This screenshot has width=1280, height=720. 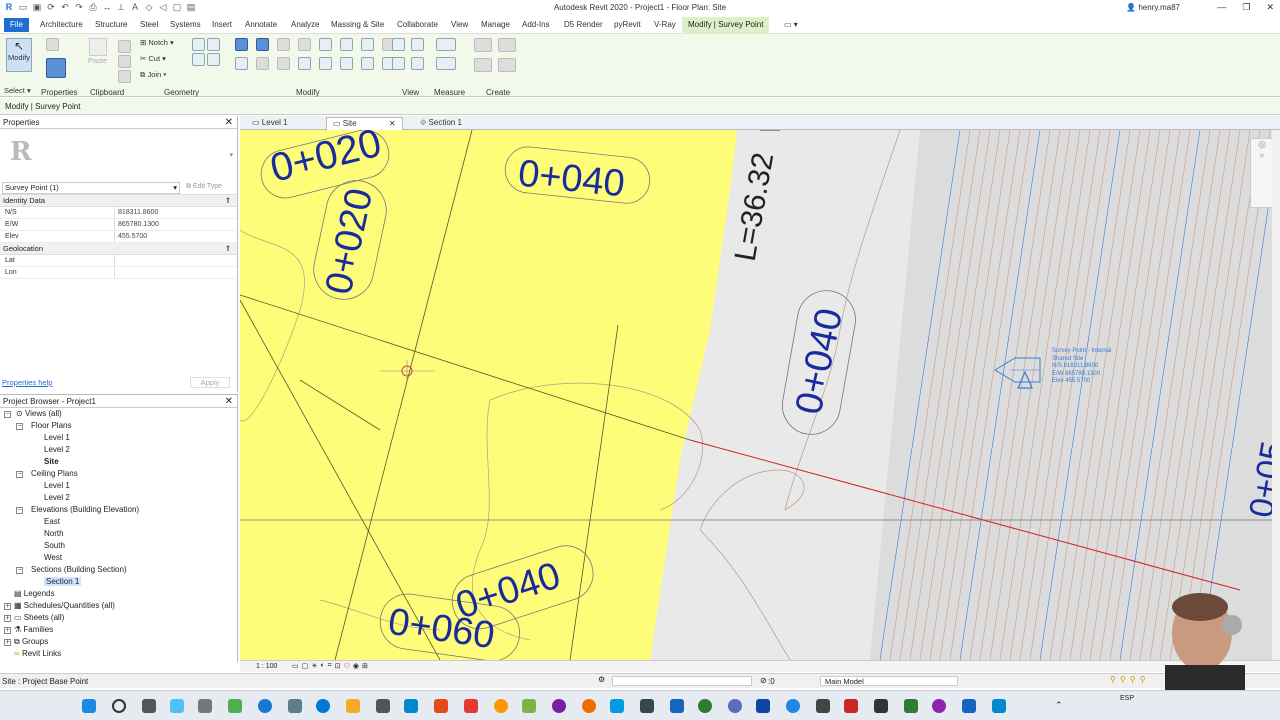 What do you see at coordinates (137, 224) in the screenshot?
I see `ew-value: 865780.1300` at bounding box center [137, 224].